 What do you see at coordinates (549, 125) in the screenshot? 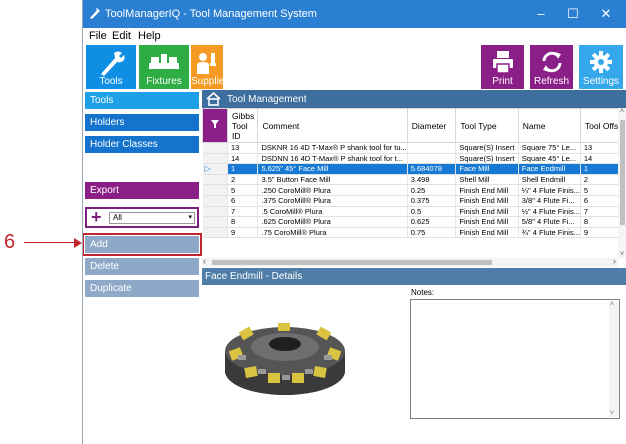
I see `column-header-name: Name` at bounding box center [549, 125].